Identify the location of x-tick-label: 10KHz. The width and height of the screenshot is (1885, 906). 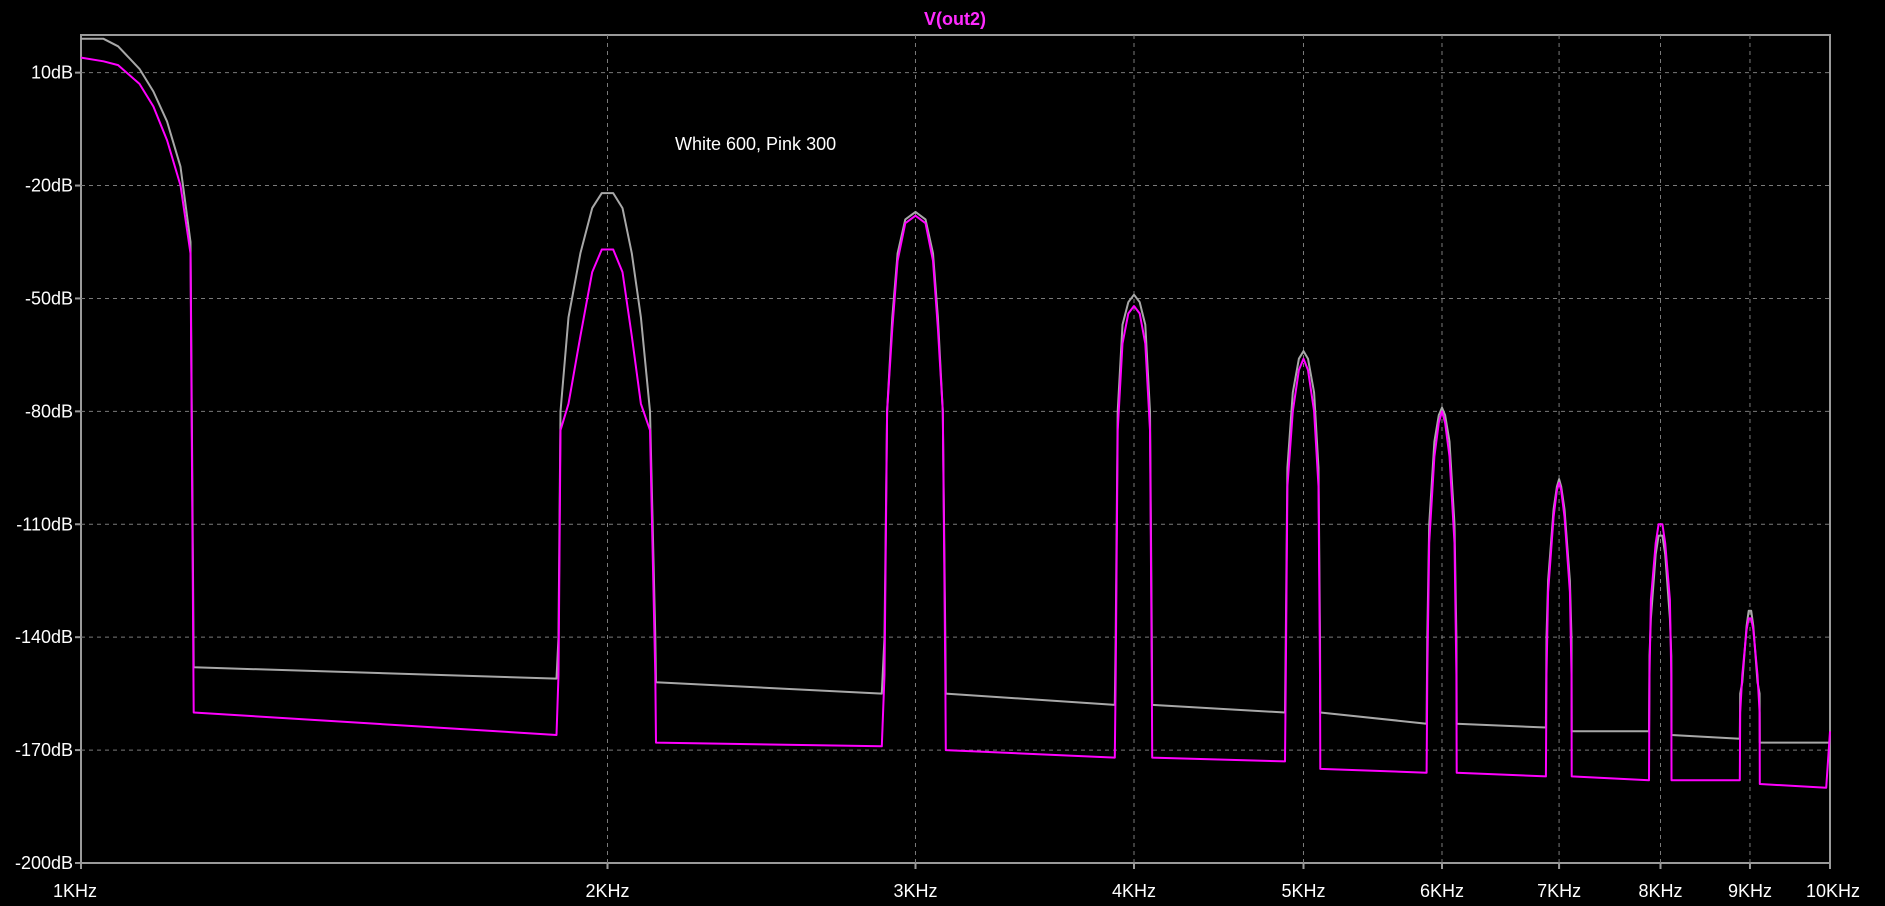
(1833, 891).